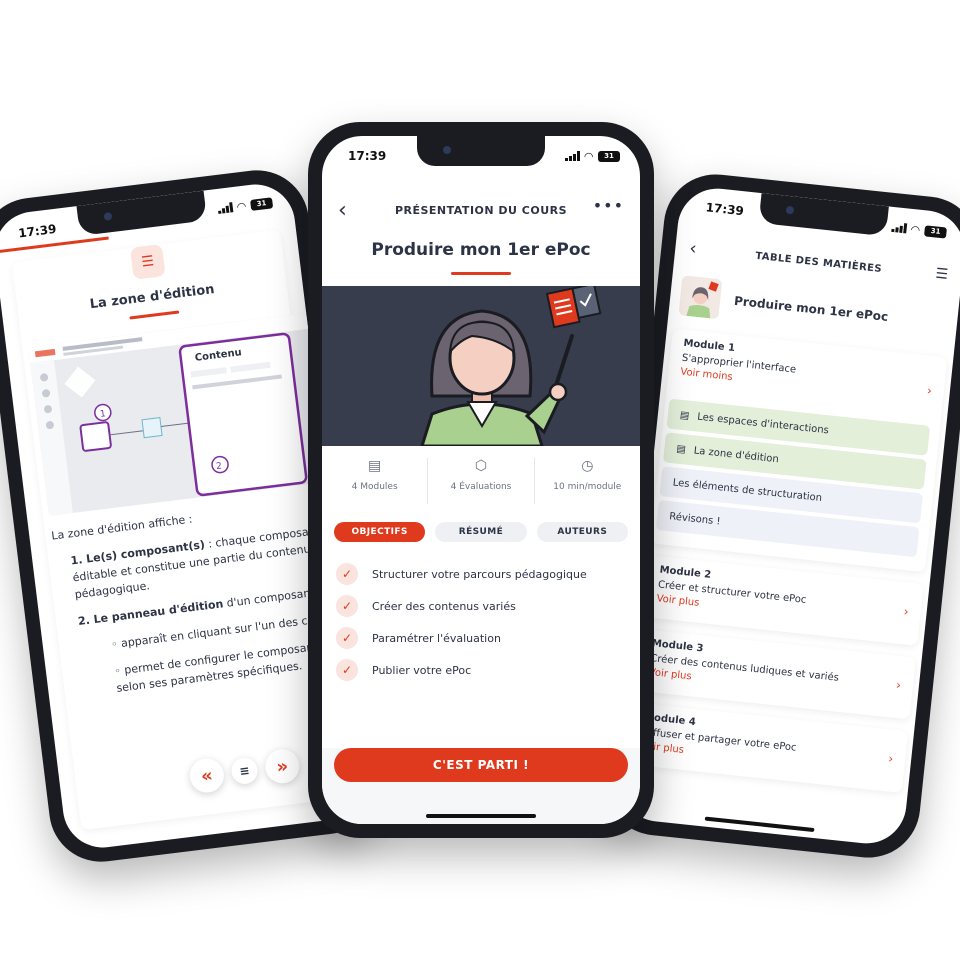 The image size is (960, 960). Describe the element at coordinates (695, 519) in the screenshot. I see `toc-item-label: Révisons !` at that location.